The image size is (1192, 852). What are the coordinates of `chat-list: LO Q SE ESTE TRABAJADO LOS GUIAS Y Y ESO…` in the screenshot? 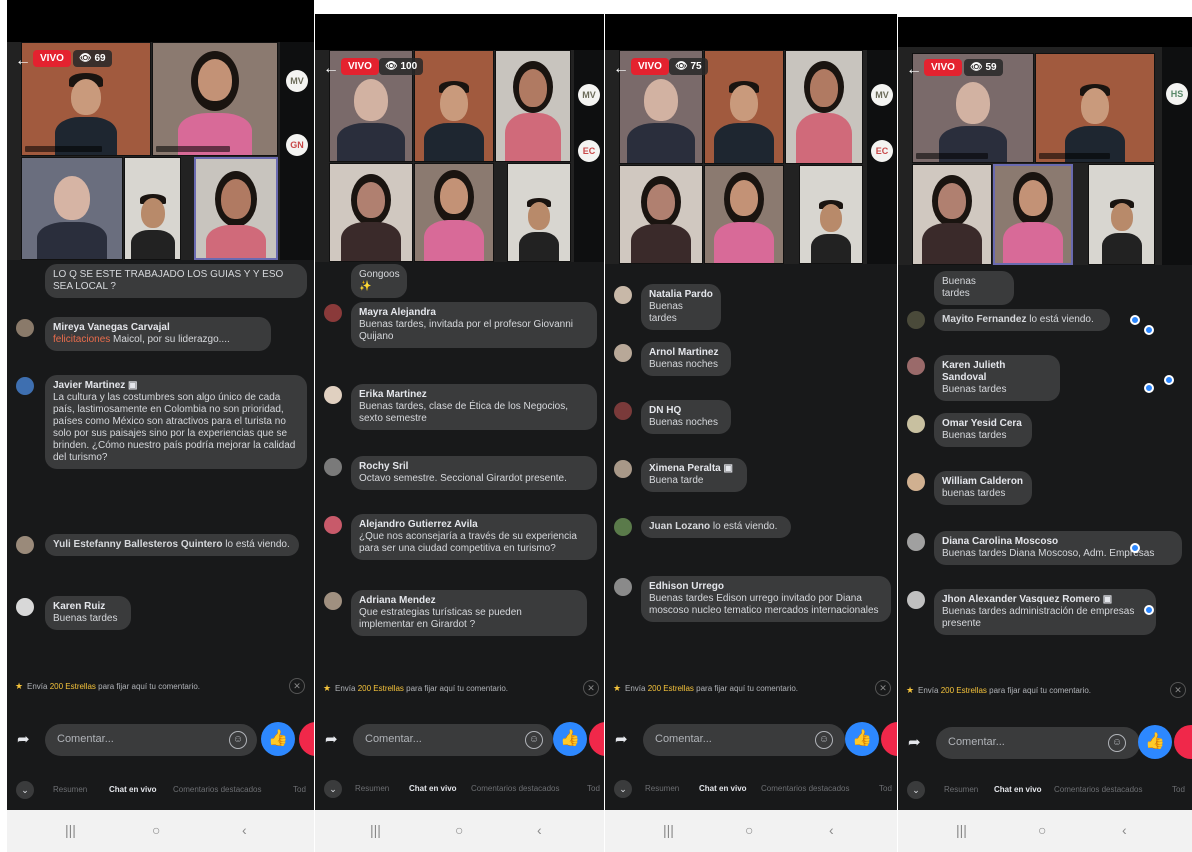 It's located at (160, 460).